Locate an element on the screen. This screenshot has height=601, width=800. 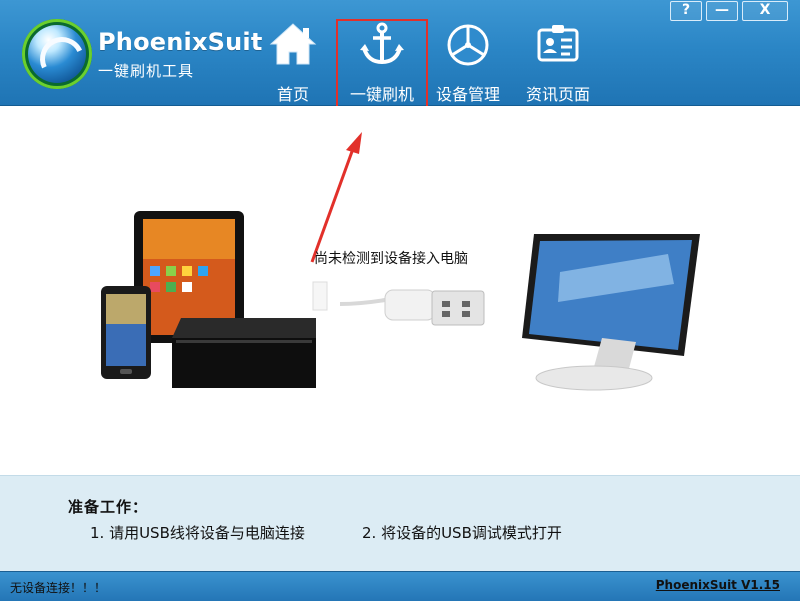
highlight-box is located at coordinates (382, 64).